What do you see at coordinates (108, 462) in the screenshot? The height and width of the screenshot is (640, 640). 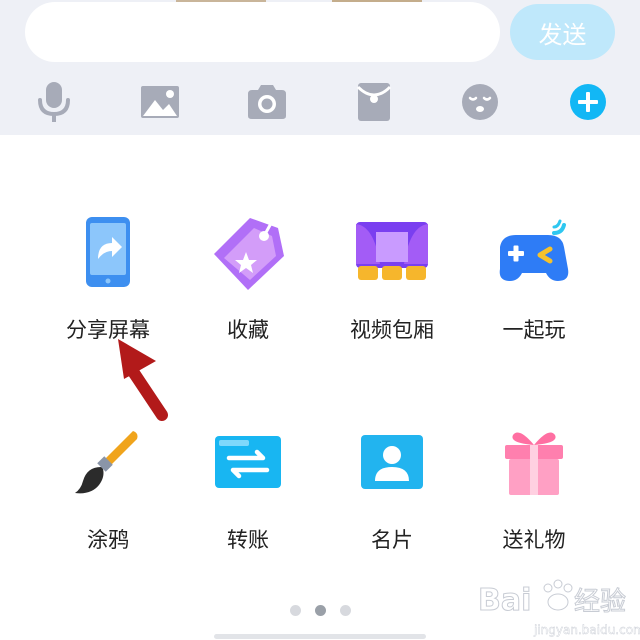 I see `brush-icon` at bounding box center [108, 462].